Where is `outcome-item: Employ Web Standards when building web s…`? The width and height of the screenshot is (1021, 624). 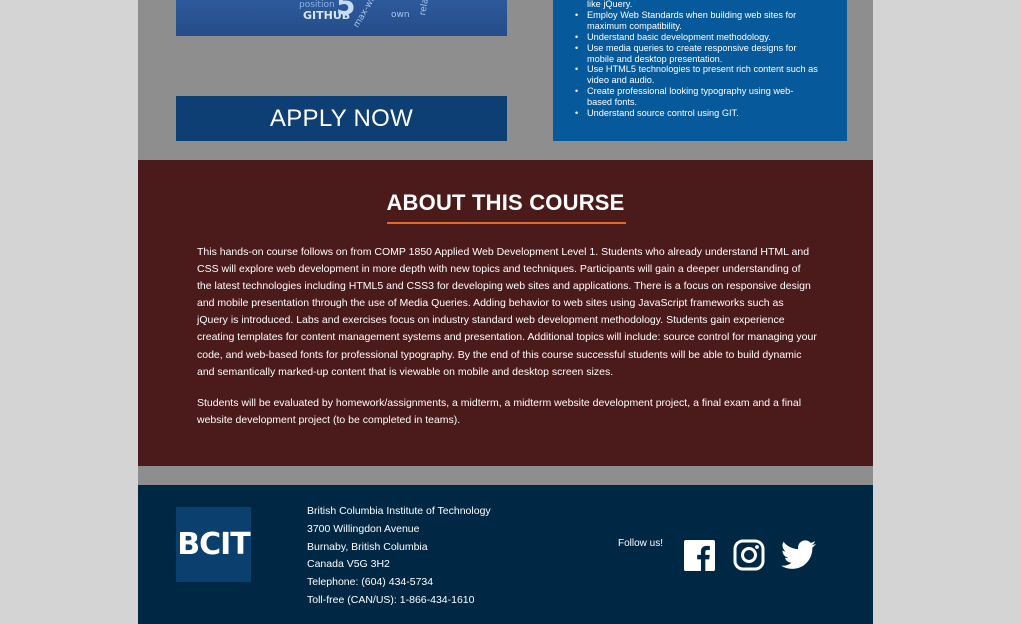 outcome-item: Employ Web Standards when building web s… is located at coordinates (704, 15).